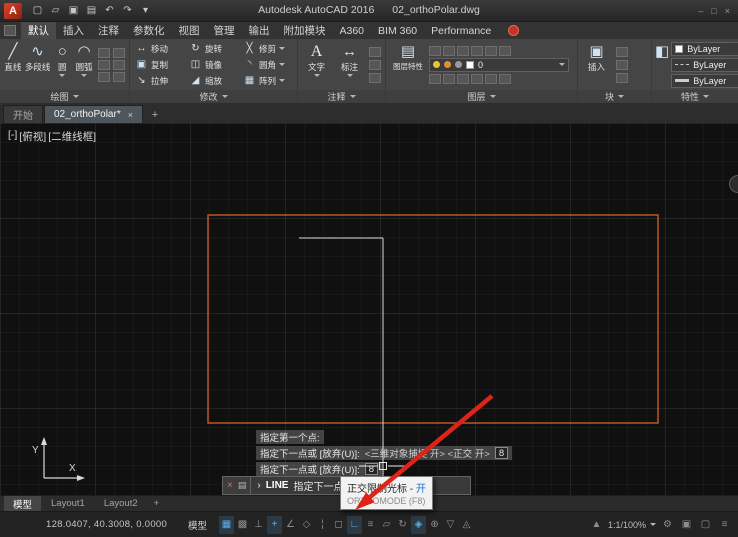 Image resolution: width=738 pixels, height=537 pixels. Describe the element at coordinates (316, 64) in the screenshot. I see `text-tool-button: A 文字` at that location.